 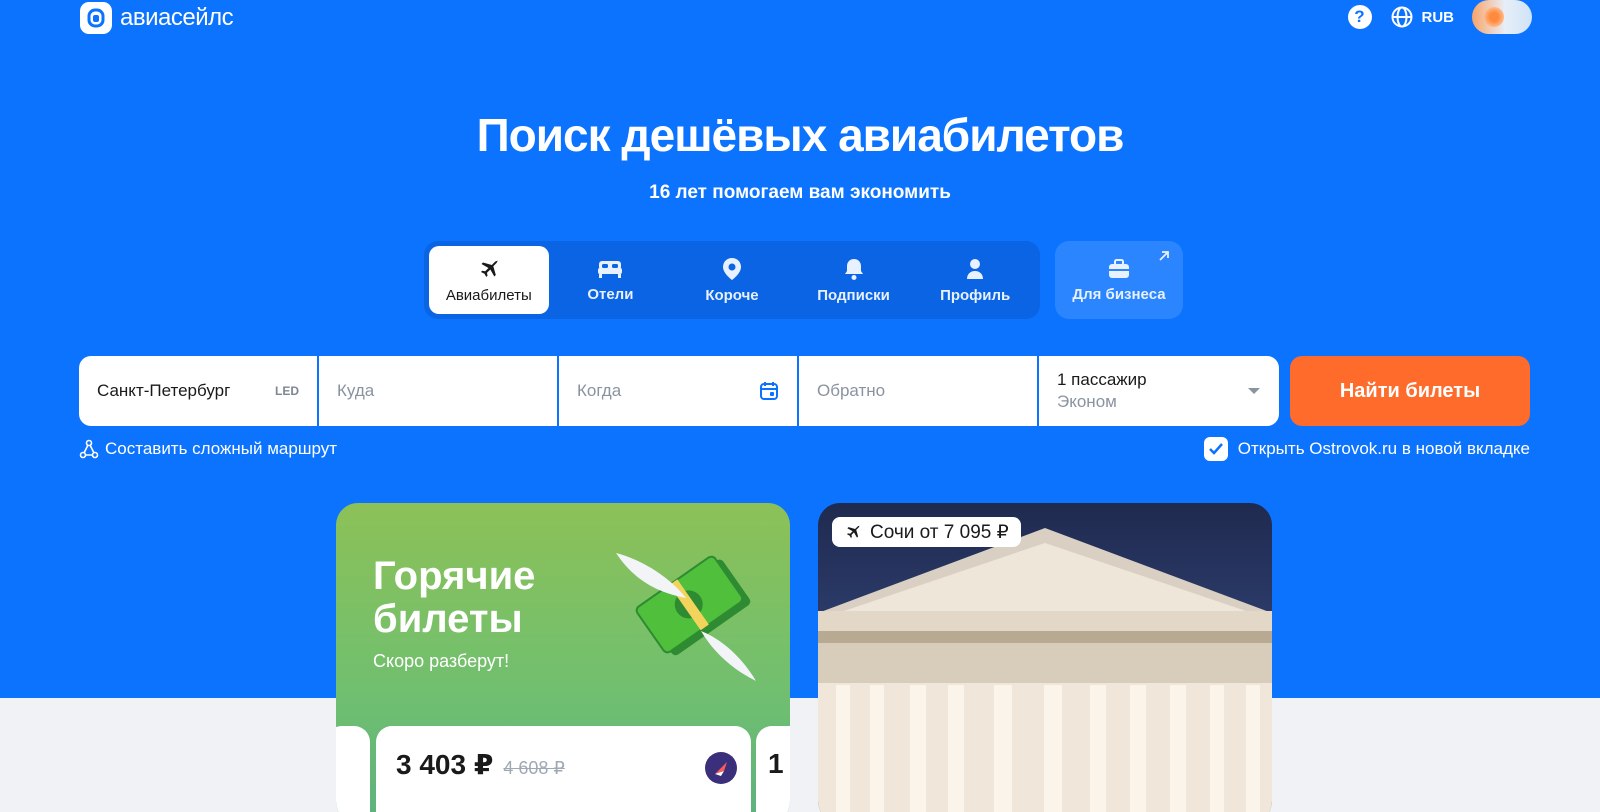 I want to click on header-actions: ? RUB, so click(x=1439, y=17).